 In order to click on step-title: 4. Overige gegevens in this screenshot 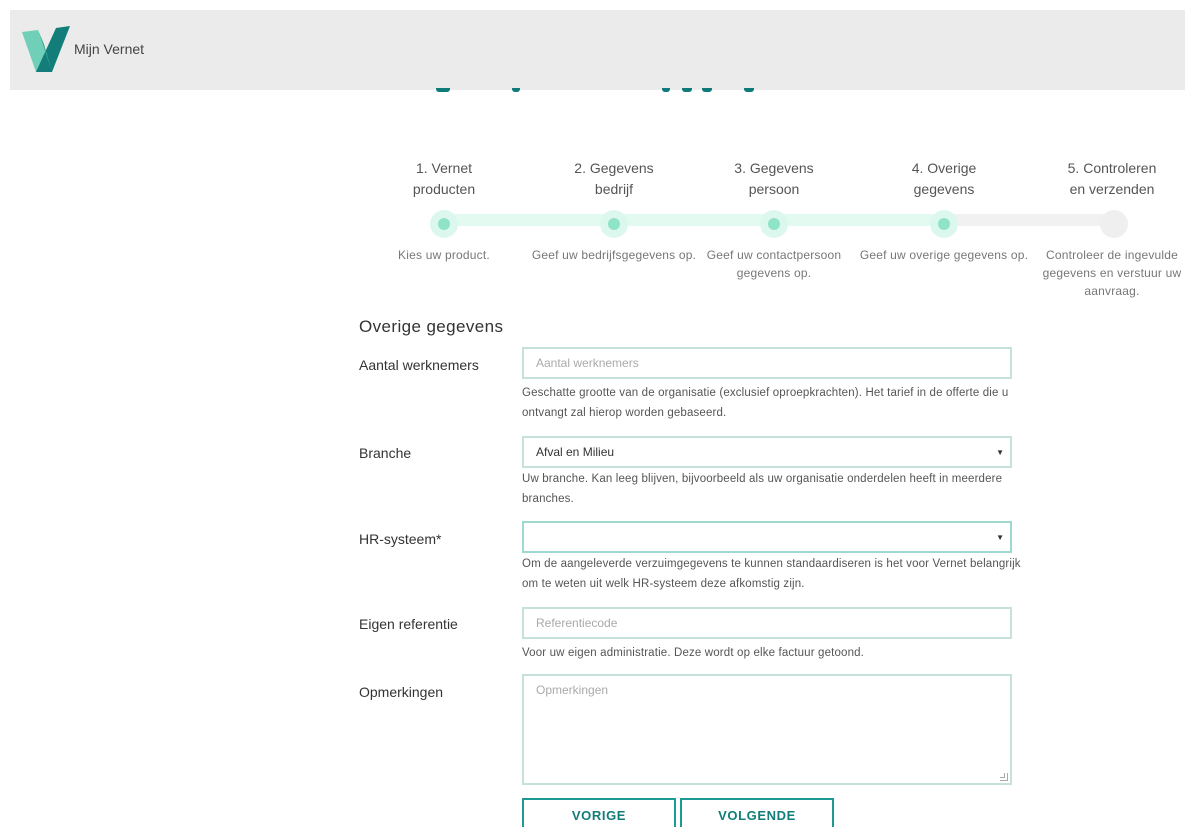, I will do `click(944, 178)`.